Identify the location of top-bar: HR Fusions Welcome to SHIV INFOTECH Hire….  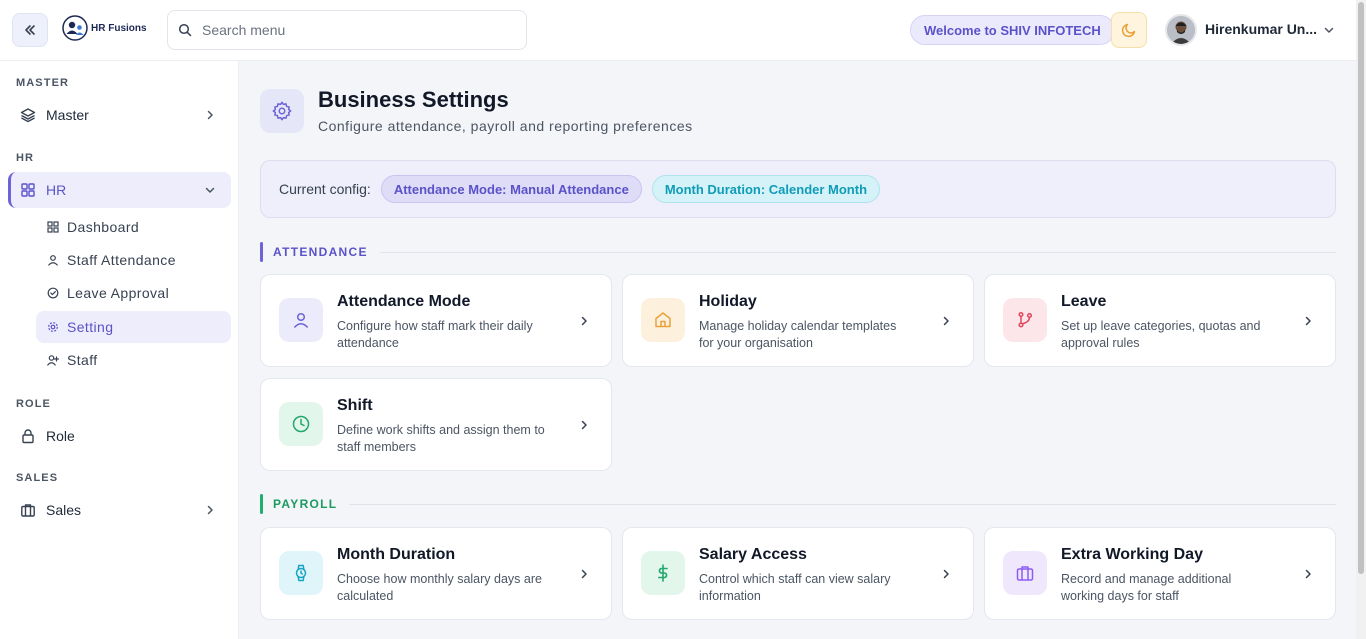
(678, 30).